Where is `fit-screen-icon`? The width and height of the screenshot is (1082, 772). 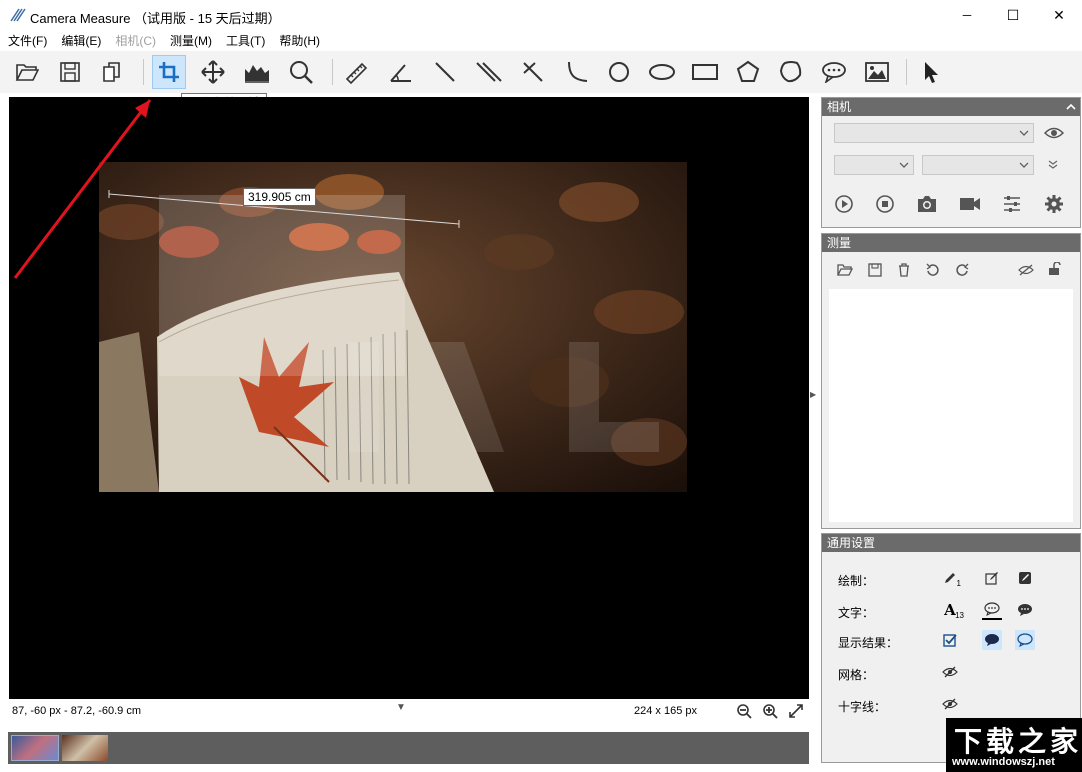 fit-screen-icon is located at coordinates (796, 711).